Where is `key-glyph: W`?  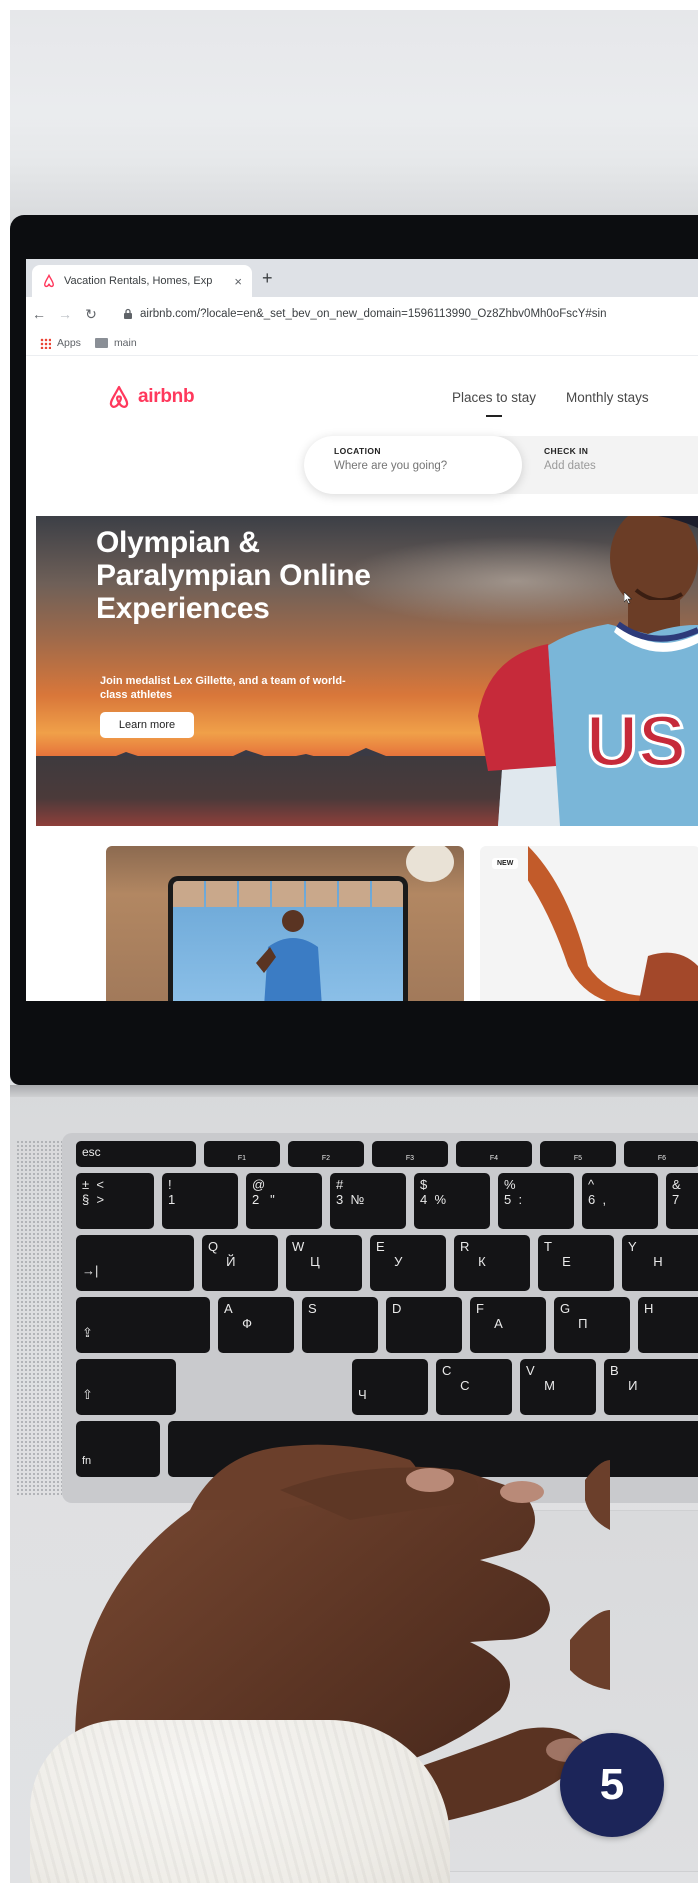
key-glyph: W is located at coordinates (298, 1246).